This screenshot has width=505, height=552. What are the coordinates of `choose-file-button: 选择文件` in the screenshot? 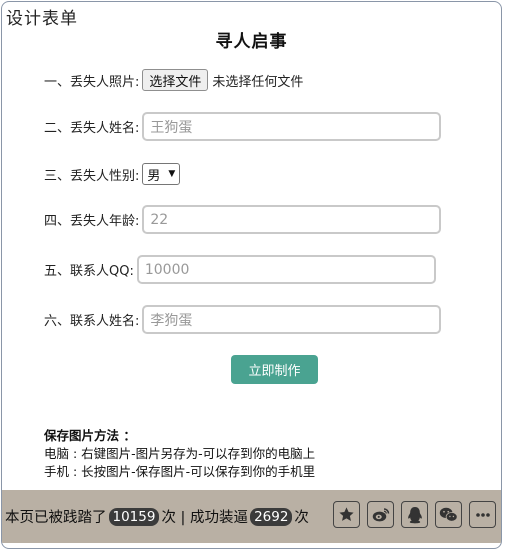 It's located at (175, 80).